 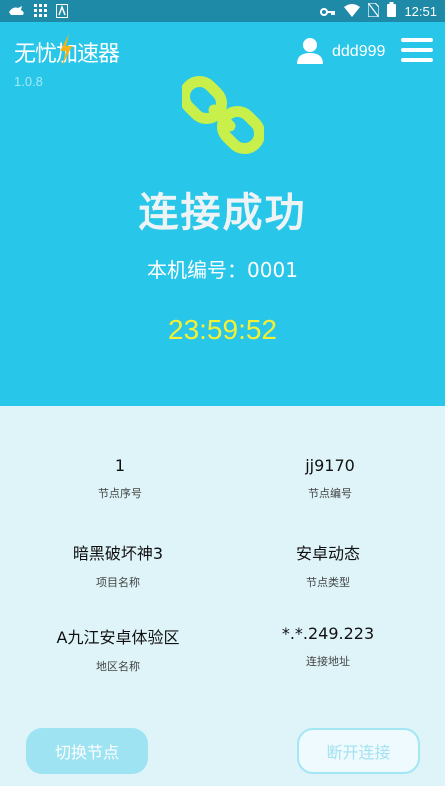 What do you see at coordinates (120, 478) in the screenshot?
I see `node-index: 1 节点序号` at bounding box center [120, 478].